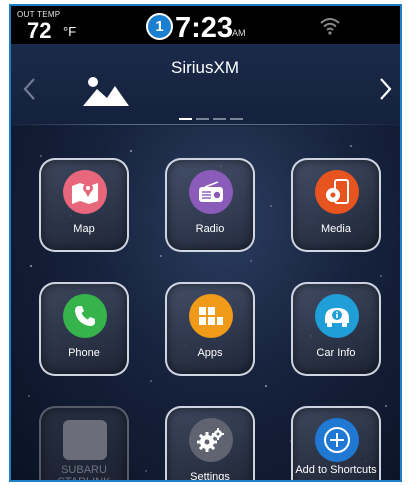  I want to click on media-device-icon, so click(337, 191).